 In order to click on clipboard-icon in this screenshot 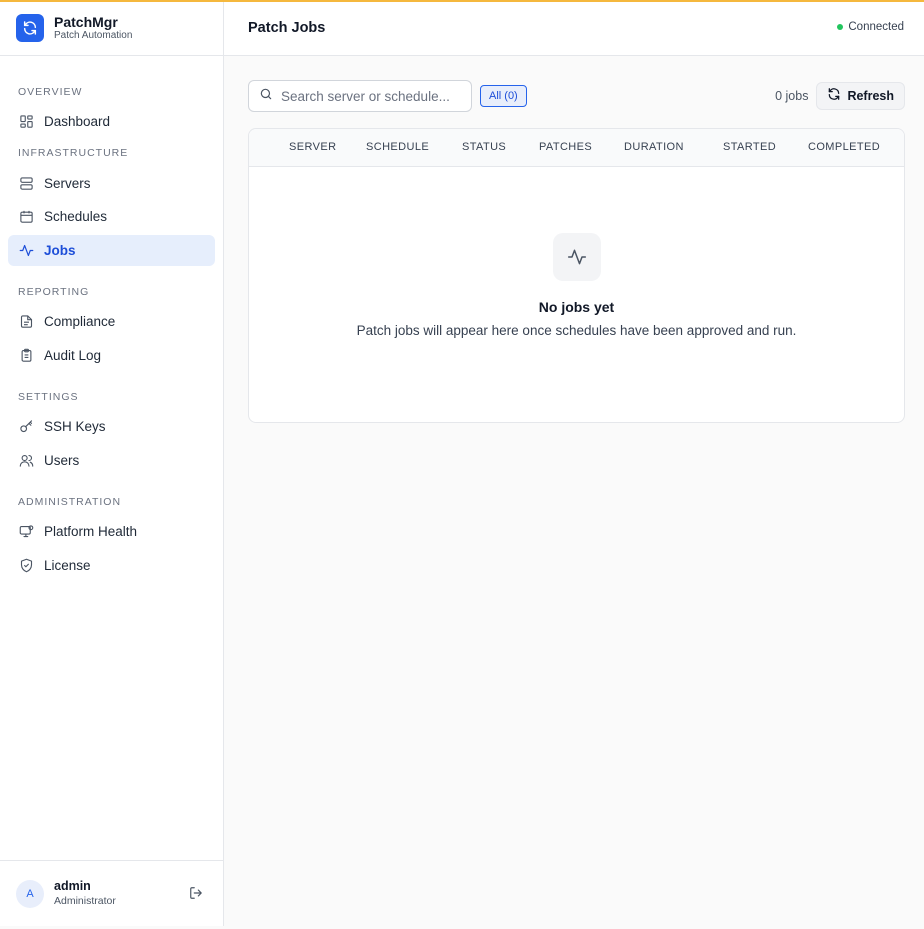, I will do `click(26, 356)`.